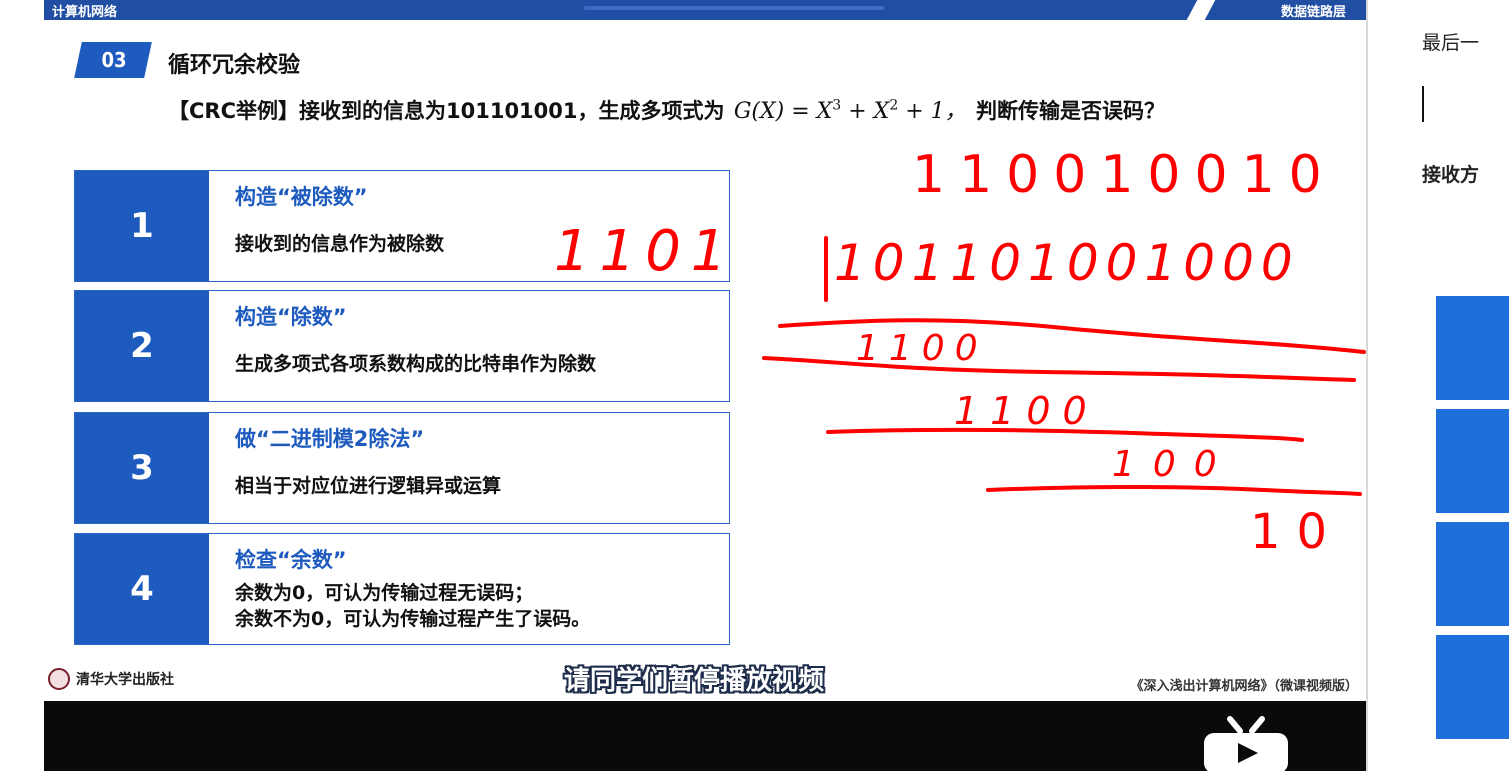 The image size is (1509, 771). What do you see at coordinates (734, 8) in the screenshot?
I see `top-bar-decoration` at bounding box center [734, 8].